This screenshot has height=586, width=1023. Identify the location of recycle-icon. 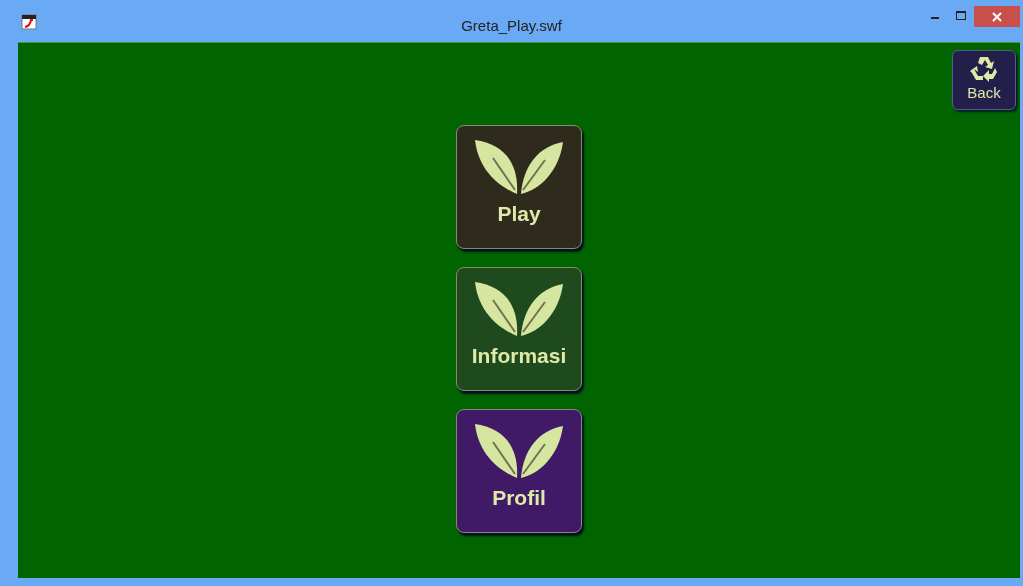
(984, 69).